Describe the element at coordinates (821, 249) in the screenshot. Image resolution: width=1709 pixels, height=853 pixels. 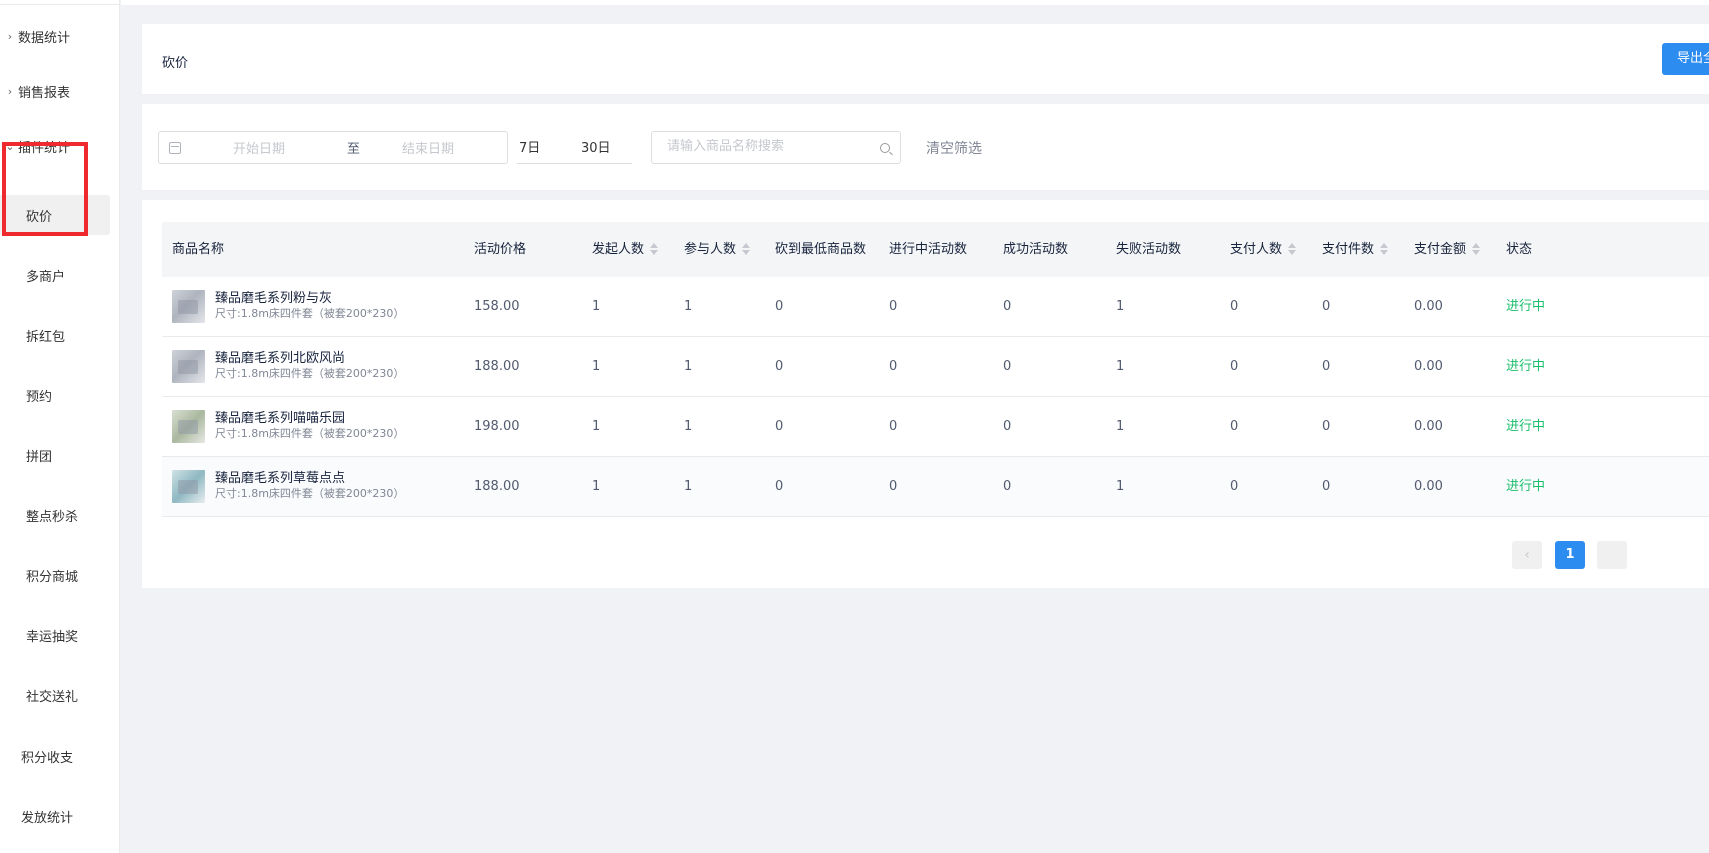
I see `col-lowest-price-count: 砍到最低商品数` at that location.